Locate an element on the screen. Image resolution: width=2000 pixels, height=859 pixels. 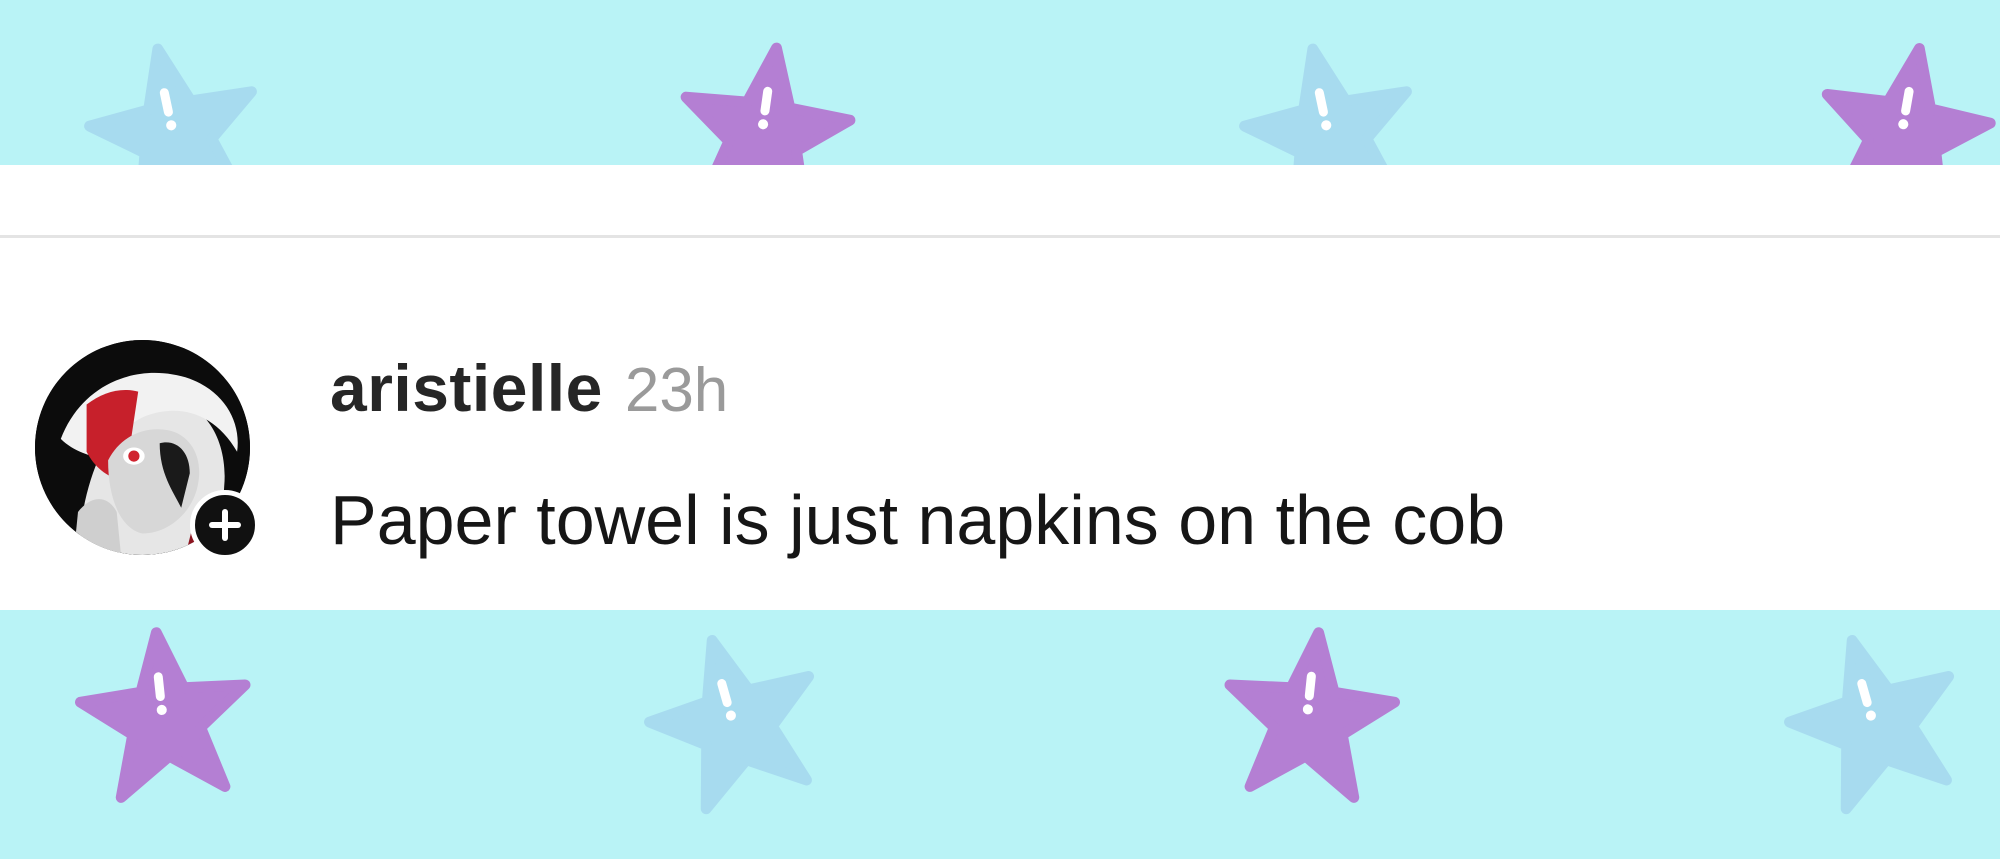
username-link: aristielle is located at coordinates (466, 388).